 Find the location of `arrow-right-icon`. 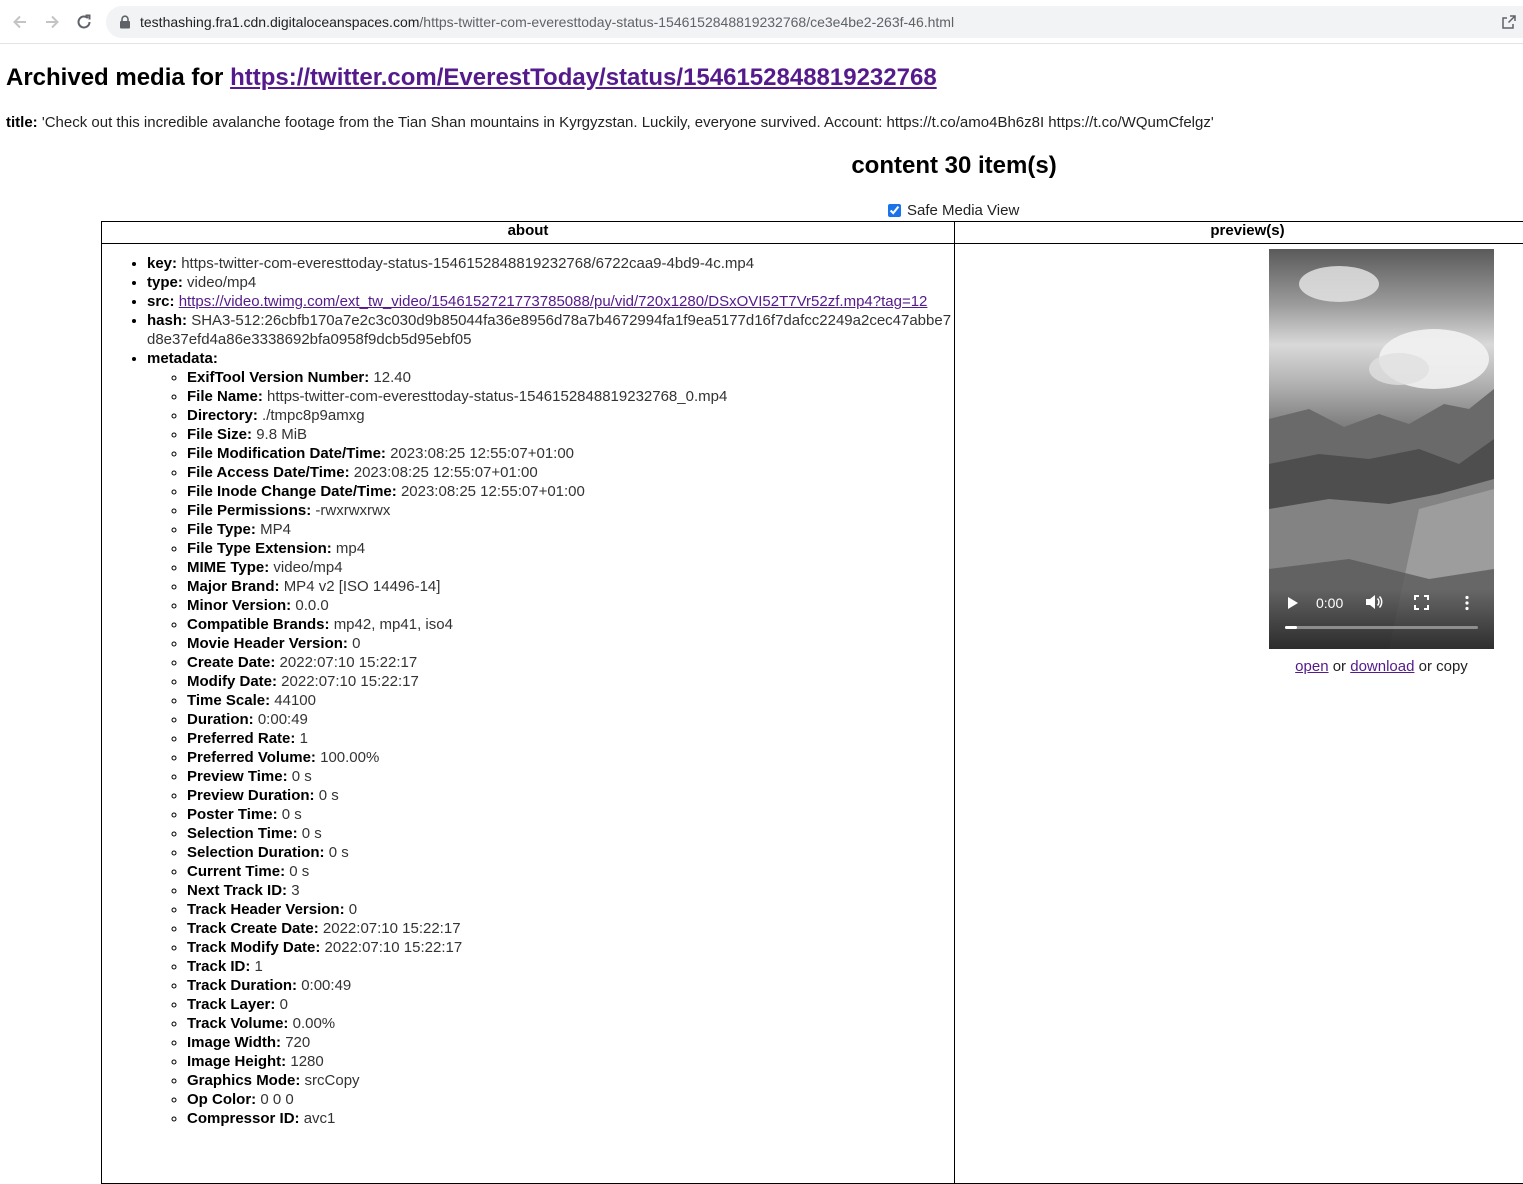

arrow-right-icon is located at coordinates (52, 22).